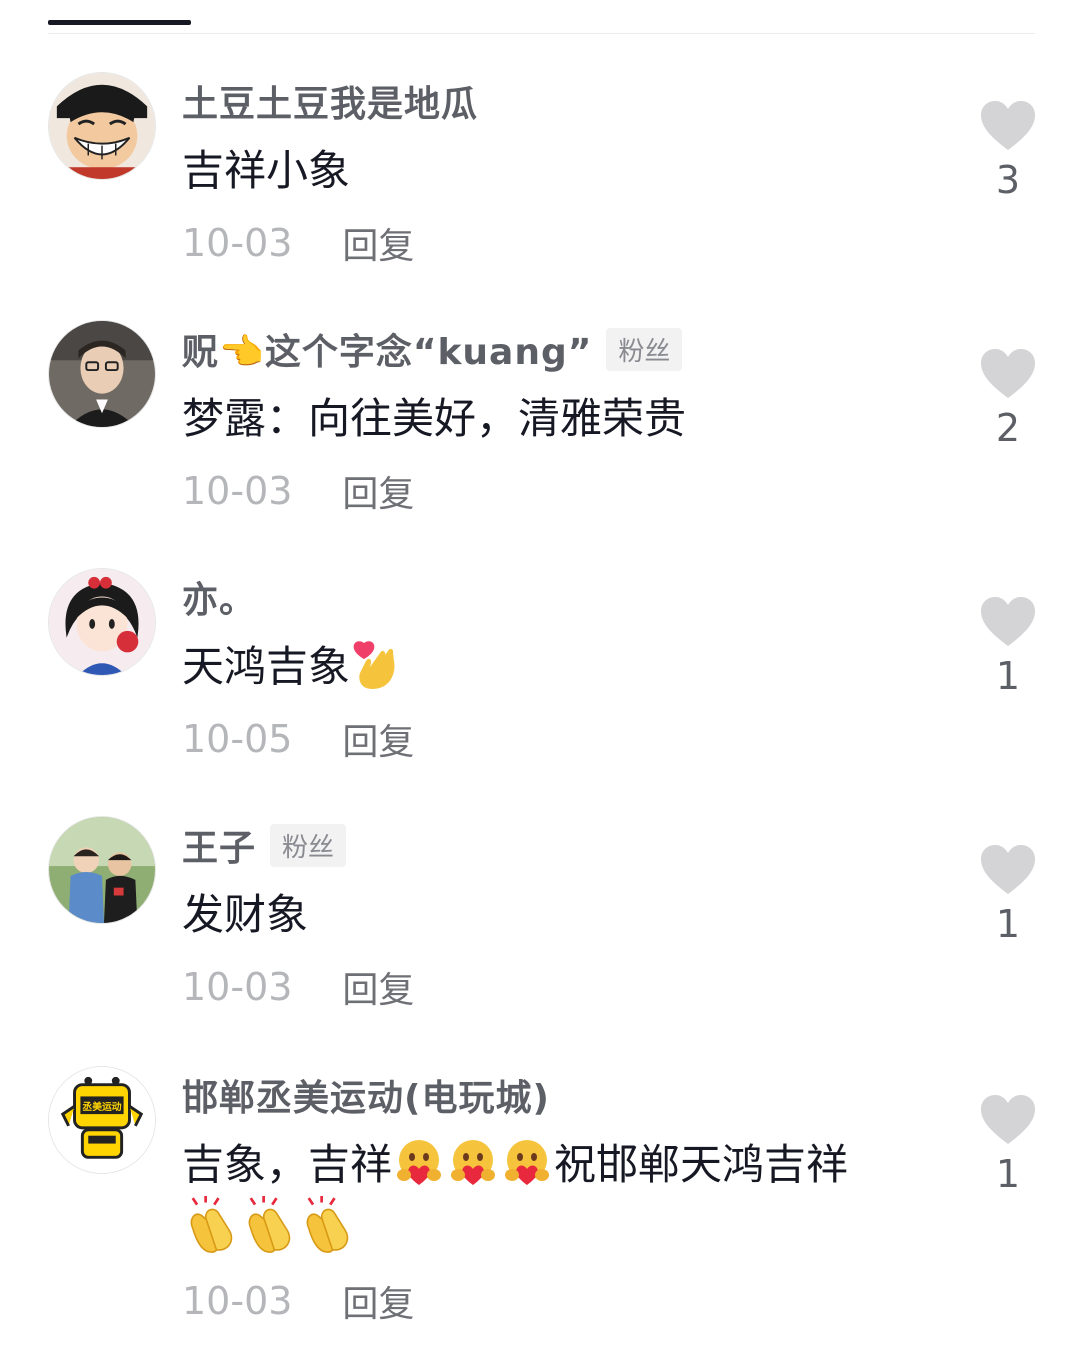 Image resolution: width=1080 pixels, height=1351 pixels. I want to click on comment-header: 贶👈这个字念“kuang” 粉丝, so click(432, 349).